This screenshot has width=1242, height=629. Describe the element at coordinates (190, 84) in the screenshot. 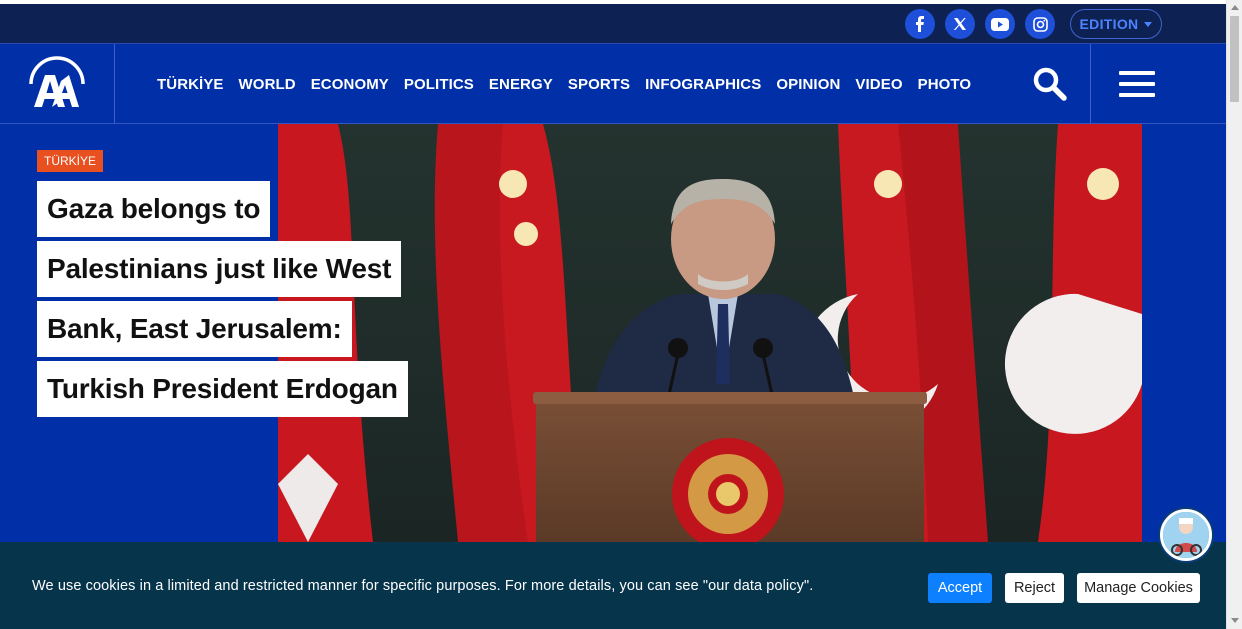

I see `nav-item-turkiye: TÜRKİYE` at that location.